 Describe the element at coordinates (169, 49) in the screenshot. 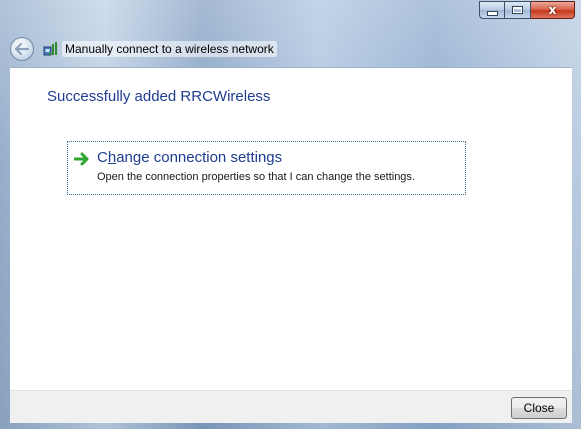

I see `window-title: Manually connect to a wireless network` at that location.